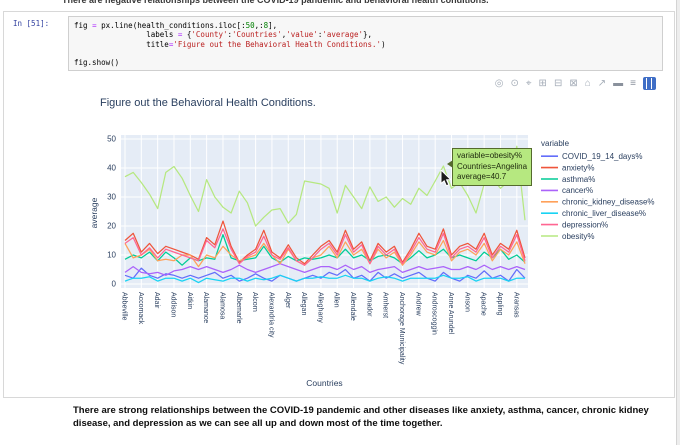 The image size is (680, 445). I want to click on x-tick-label: Anson, so click(466, 302).